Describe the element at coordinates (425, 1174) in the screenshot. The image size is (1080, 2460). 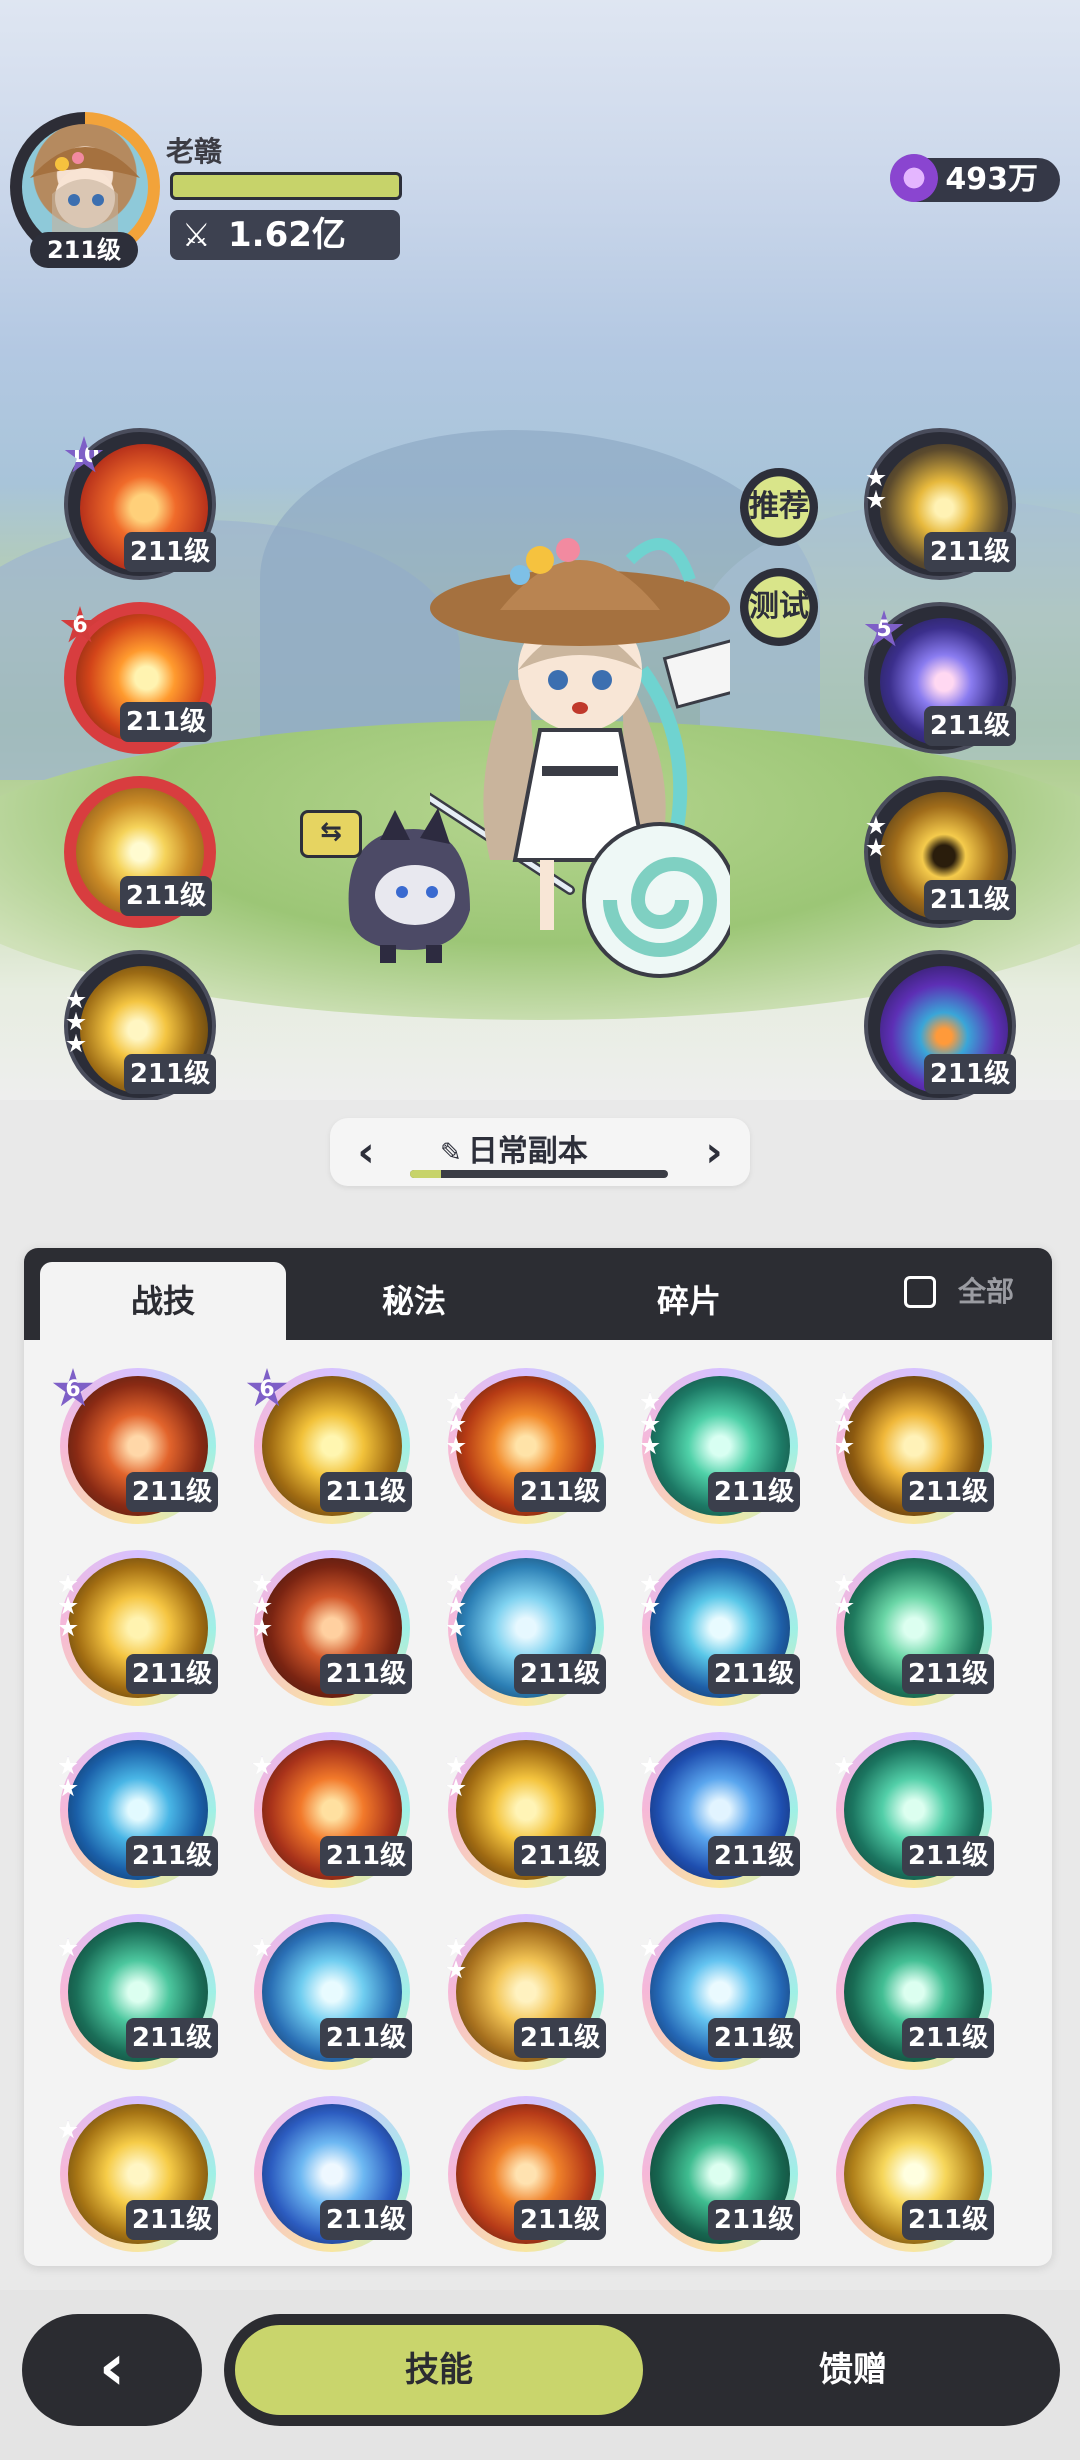
I see `stage-progress-fill` at that location.